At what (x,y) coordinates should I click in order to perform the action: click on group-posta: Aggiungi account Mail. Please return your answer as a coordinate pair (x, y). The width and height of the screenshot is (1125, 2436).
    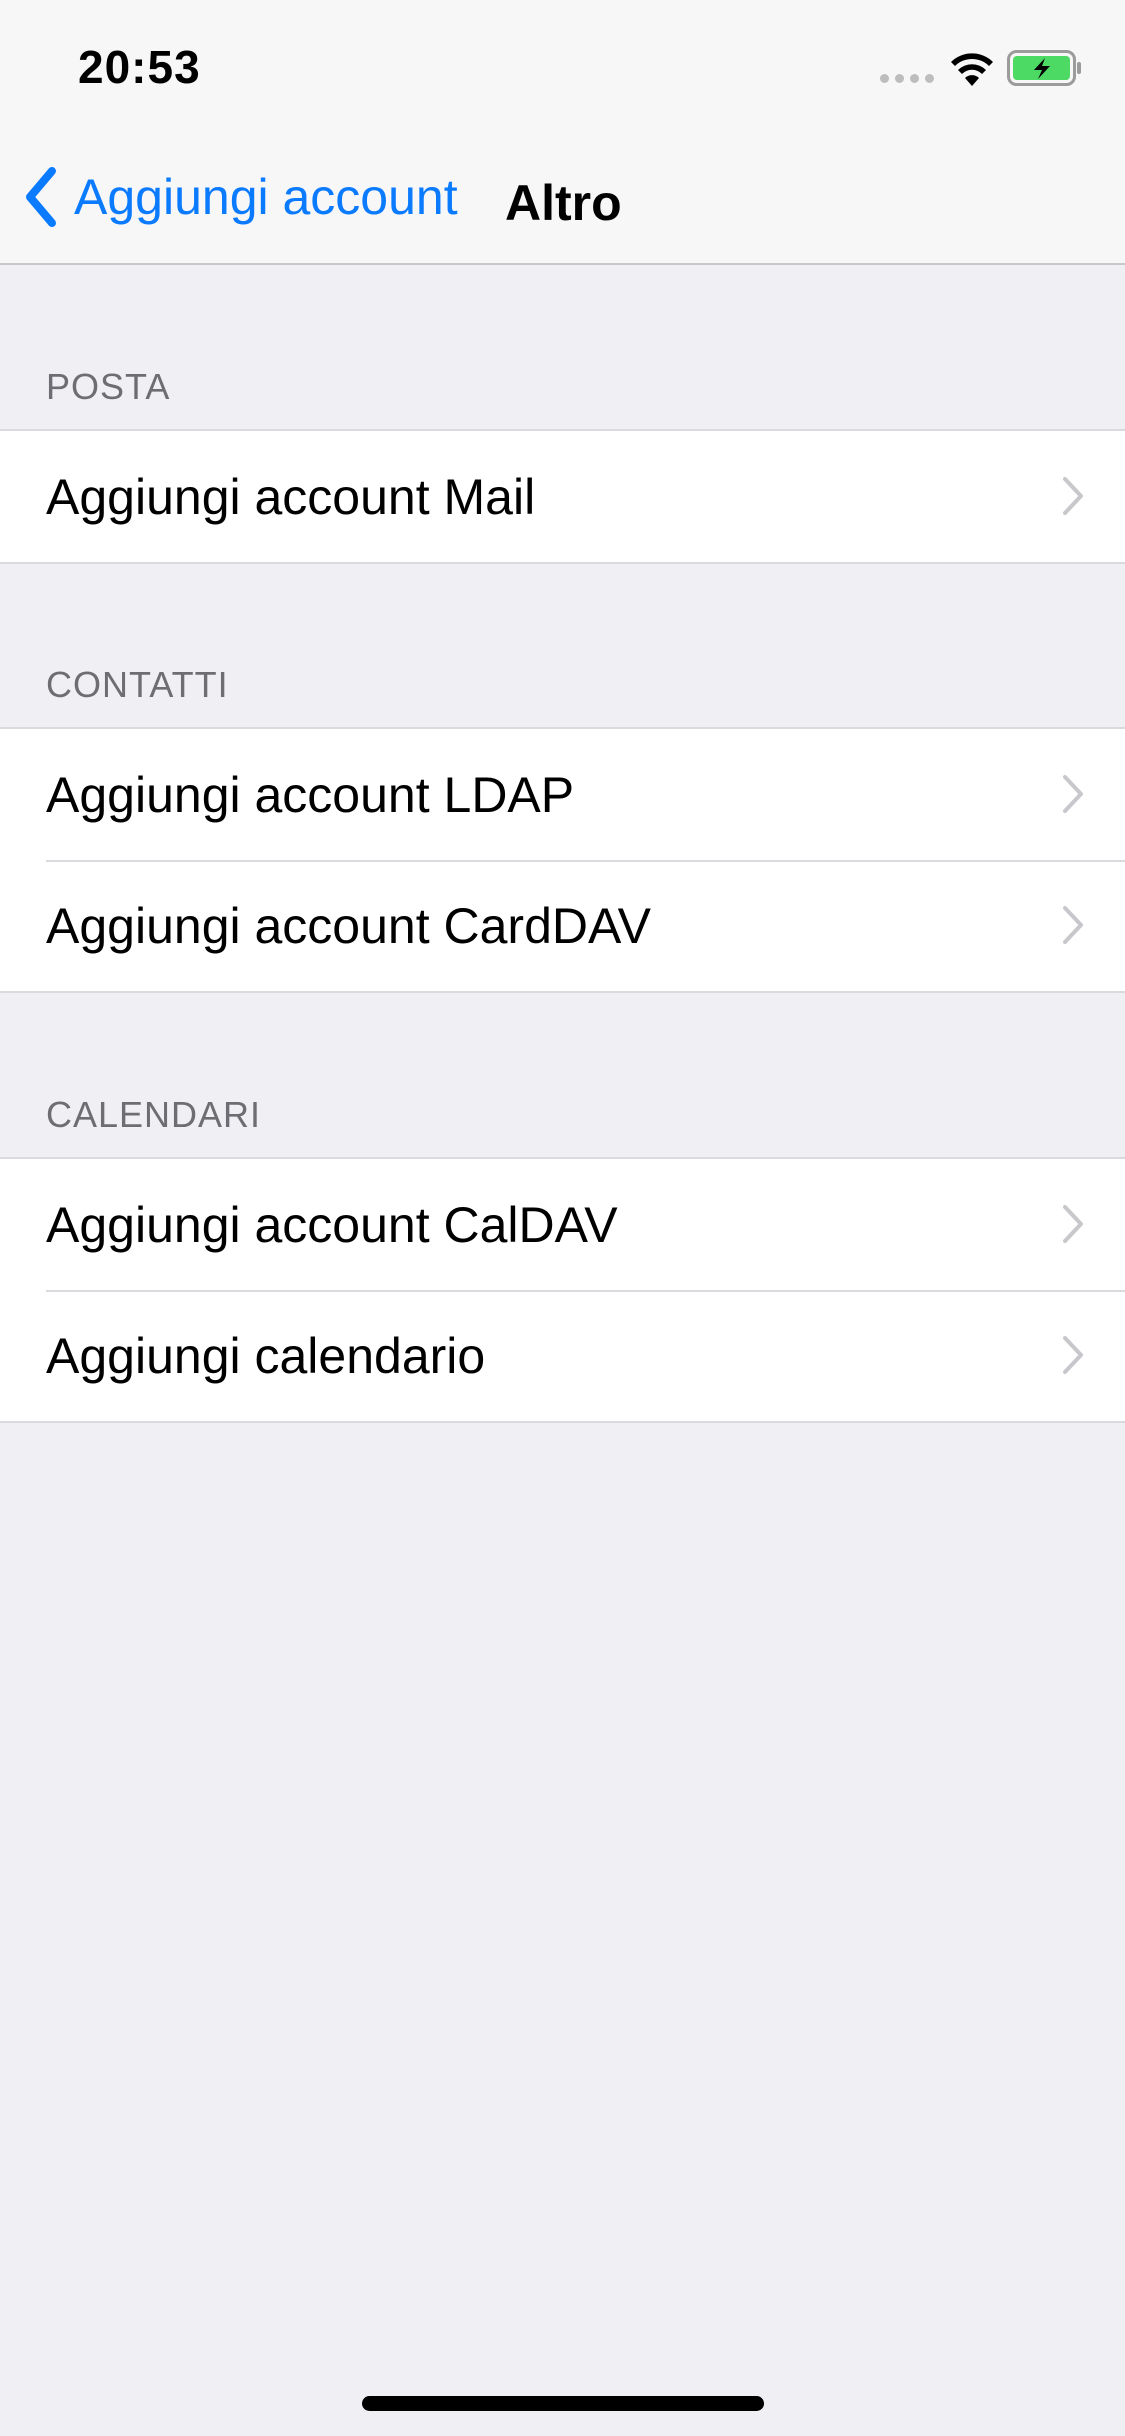
    Looking at the image, I should click on (562, 496).